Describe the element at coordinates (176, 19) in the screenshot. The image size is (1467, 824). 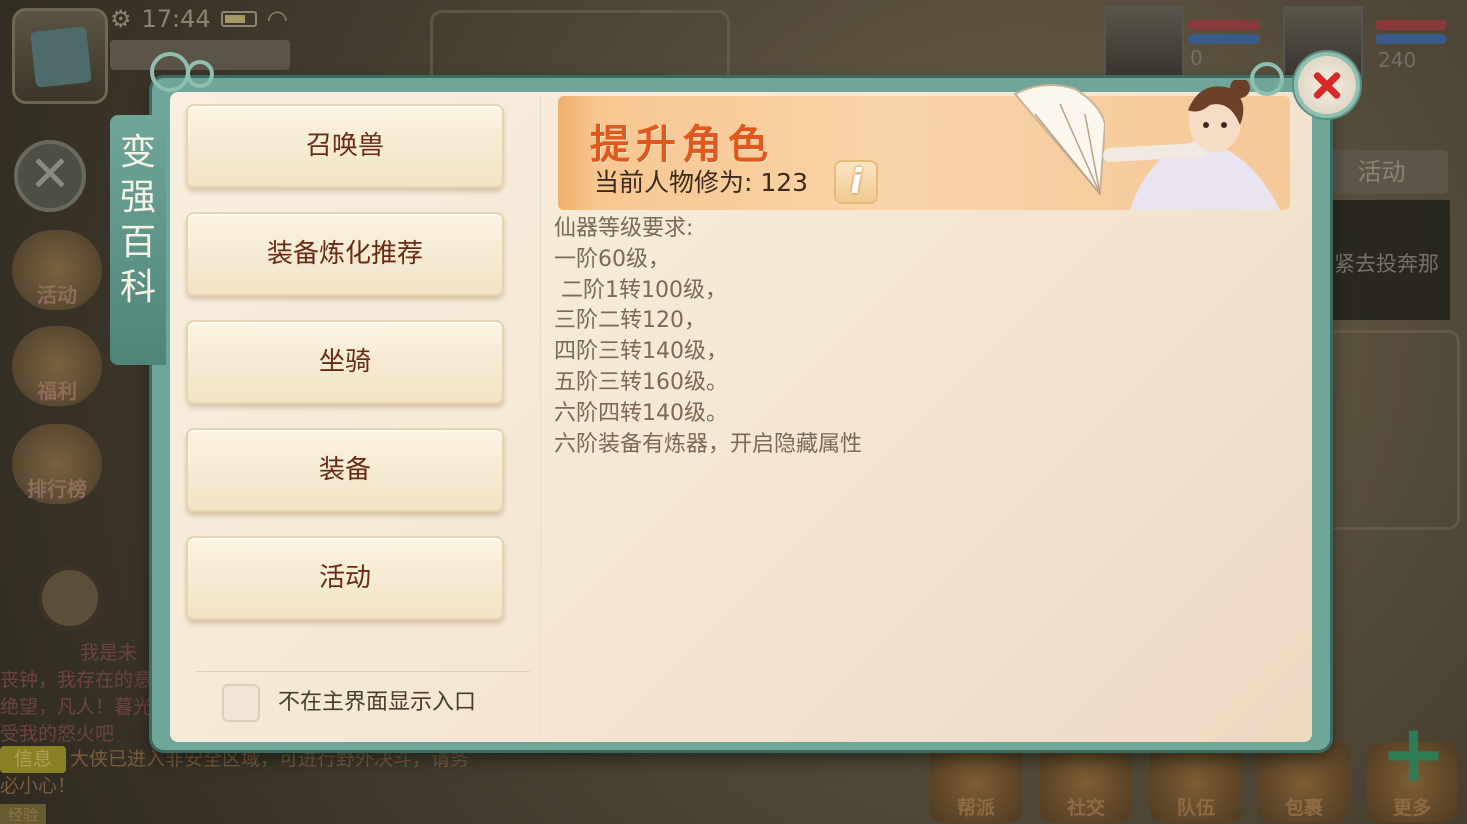
I see `clock-time: 17:44` at that location.